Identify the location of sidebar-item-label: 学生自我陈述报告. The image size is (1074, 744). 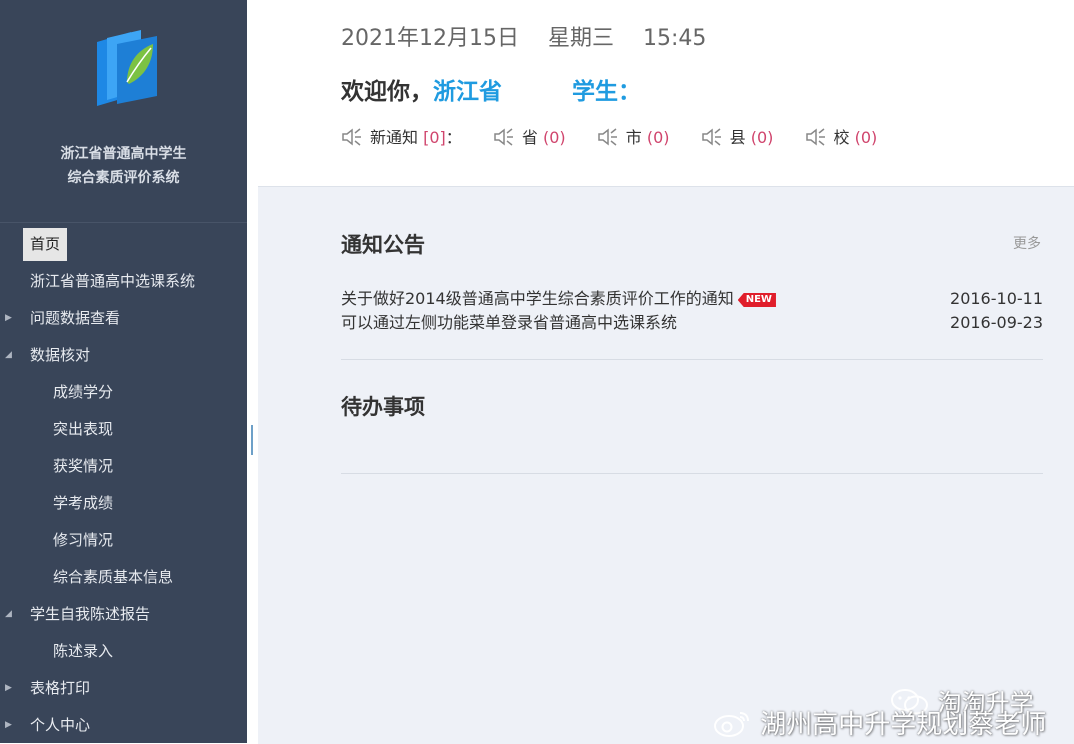
(90, 614).